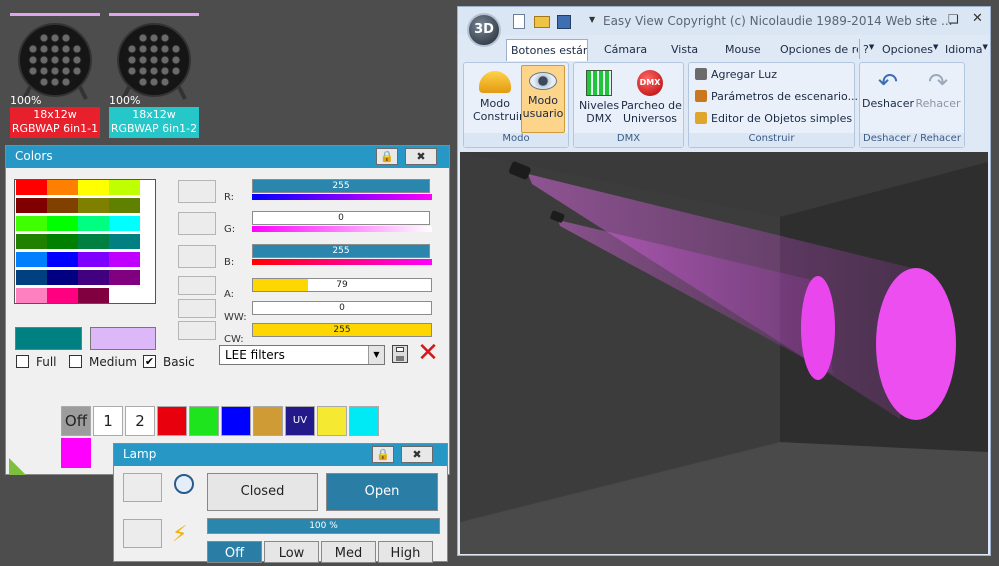 The height and width of the screenshot is (566, 999). Describe the element at coordinates (280, 455) in the screenshot. I see `lamp-title-bar: Lamp` at that location.